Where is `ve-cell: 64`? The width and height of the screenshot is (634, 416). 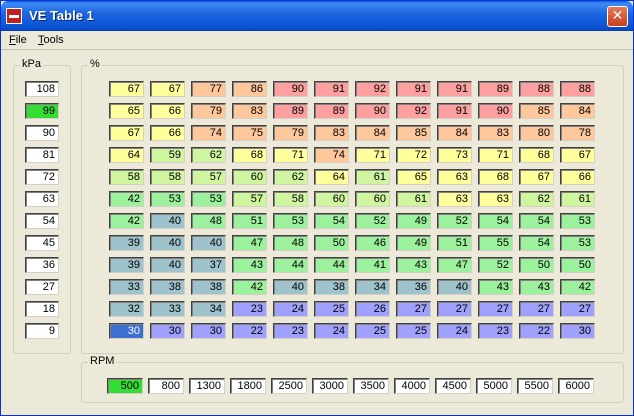 ve-cell: 64 is located at coordinates (331, 177).